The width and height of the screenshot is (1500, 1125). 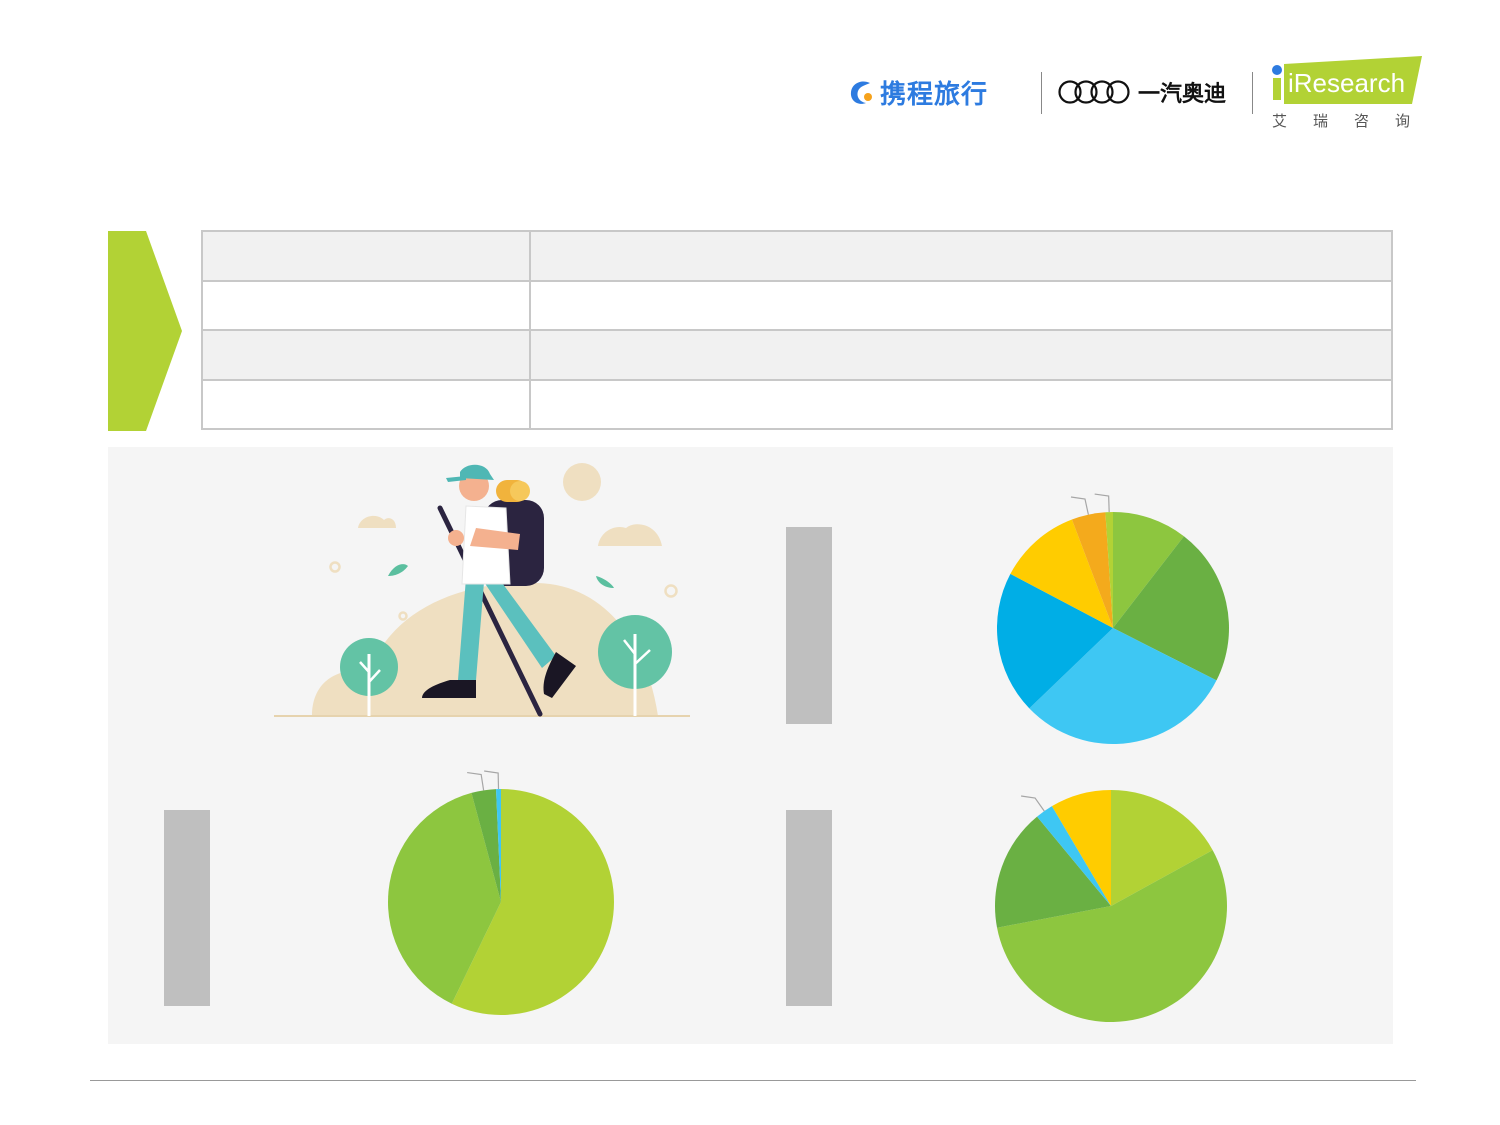 I want to click on audi-logo: 一汽奥迪, so click(x=1153, y=92).